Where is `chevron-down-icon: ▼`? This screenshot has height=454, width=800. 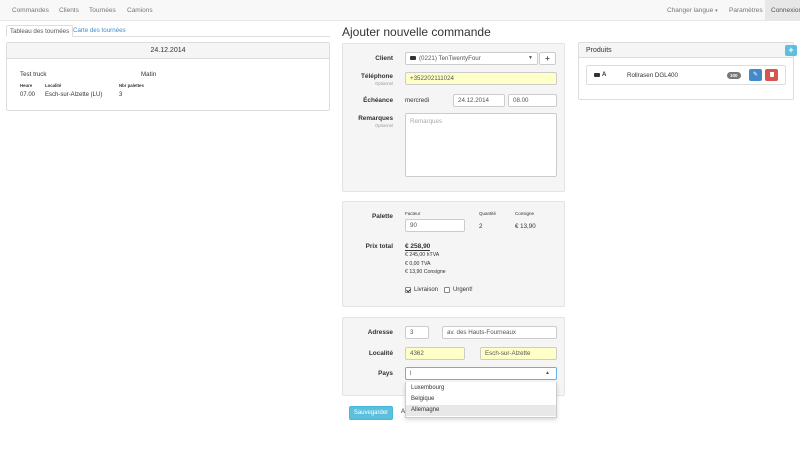
chevron-down-icon: ▼ is located at coordinates (530, 58).